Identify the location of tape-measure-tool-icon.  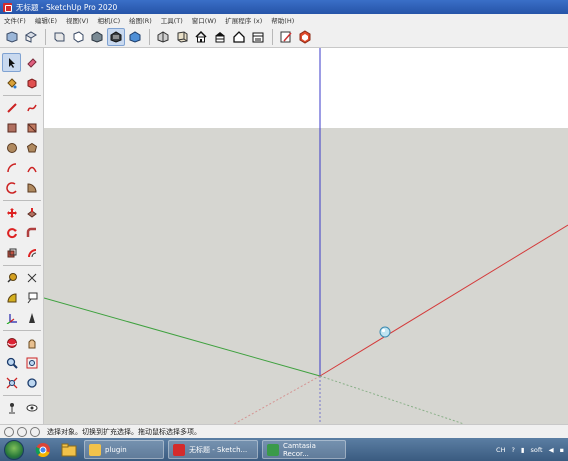
(11, 277).